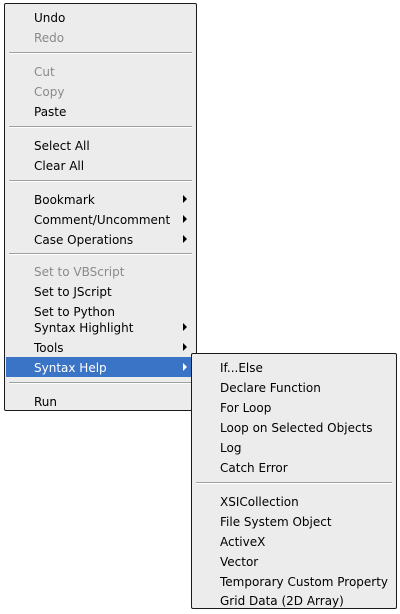 The width and height of the screenshot is (400, 614). Describe the element at coordinates (50, 112) in the screenshot. I see `menu-item-label: Paste` at that location.